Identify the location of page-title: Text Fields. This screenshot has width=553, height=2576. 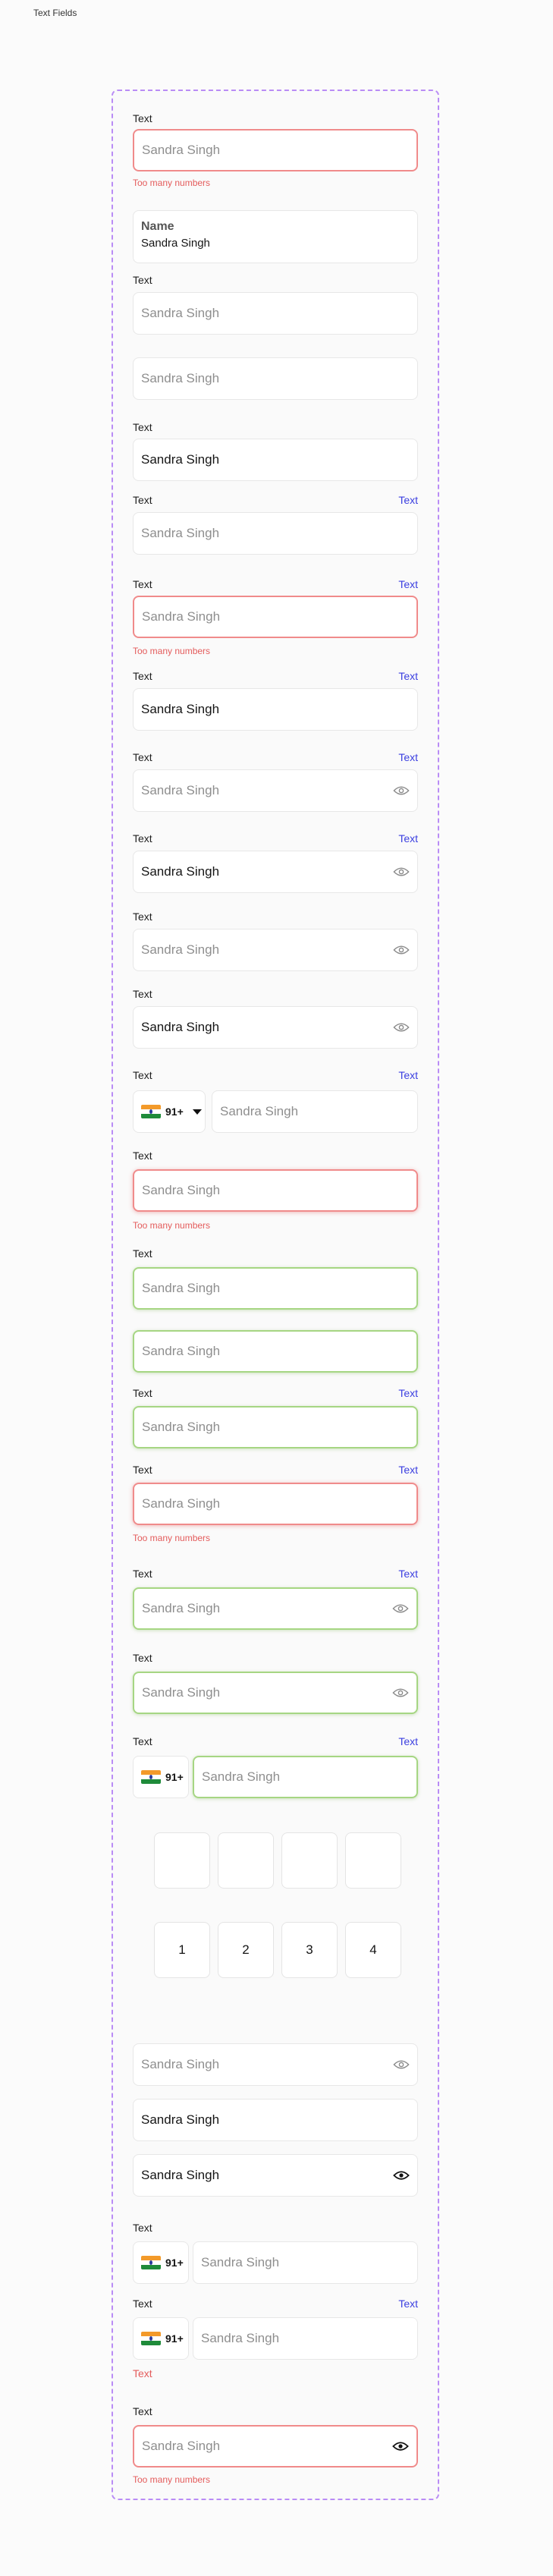
(55, 13).